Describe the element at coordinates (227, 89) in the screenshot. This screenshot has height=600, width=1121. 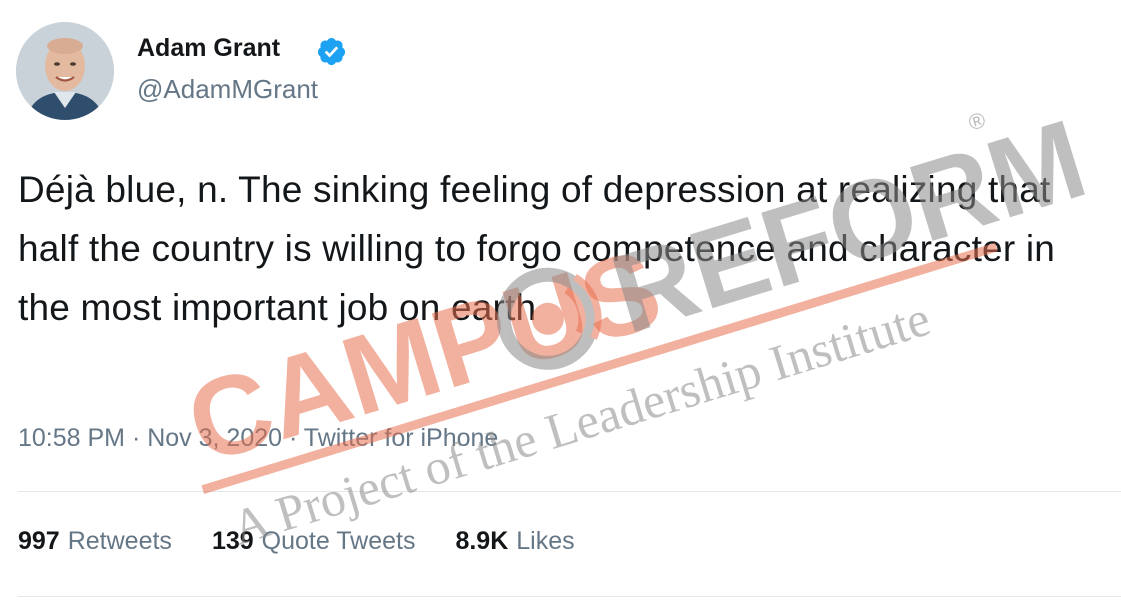
I see `author-handle: @AdamMGrant` at that location.